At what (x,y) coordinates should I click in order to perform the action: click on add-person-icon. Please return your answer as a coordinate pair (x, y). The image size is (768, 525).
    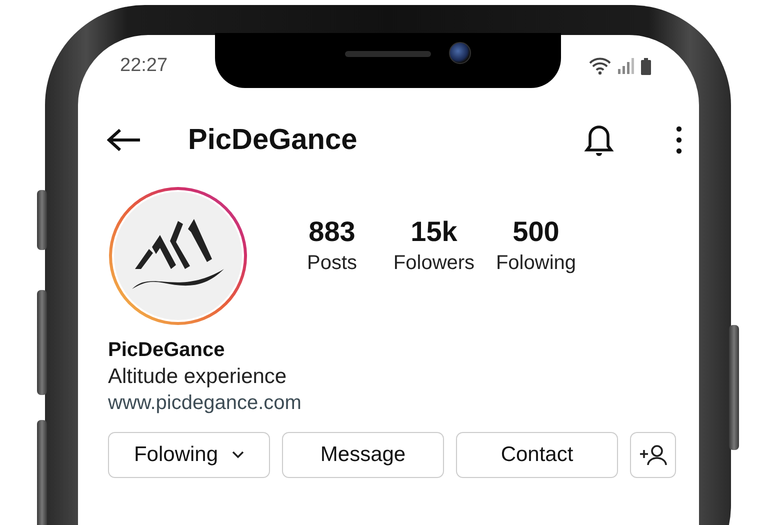
    Looking at the image, I should click on (653, 455).